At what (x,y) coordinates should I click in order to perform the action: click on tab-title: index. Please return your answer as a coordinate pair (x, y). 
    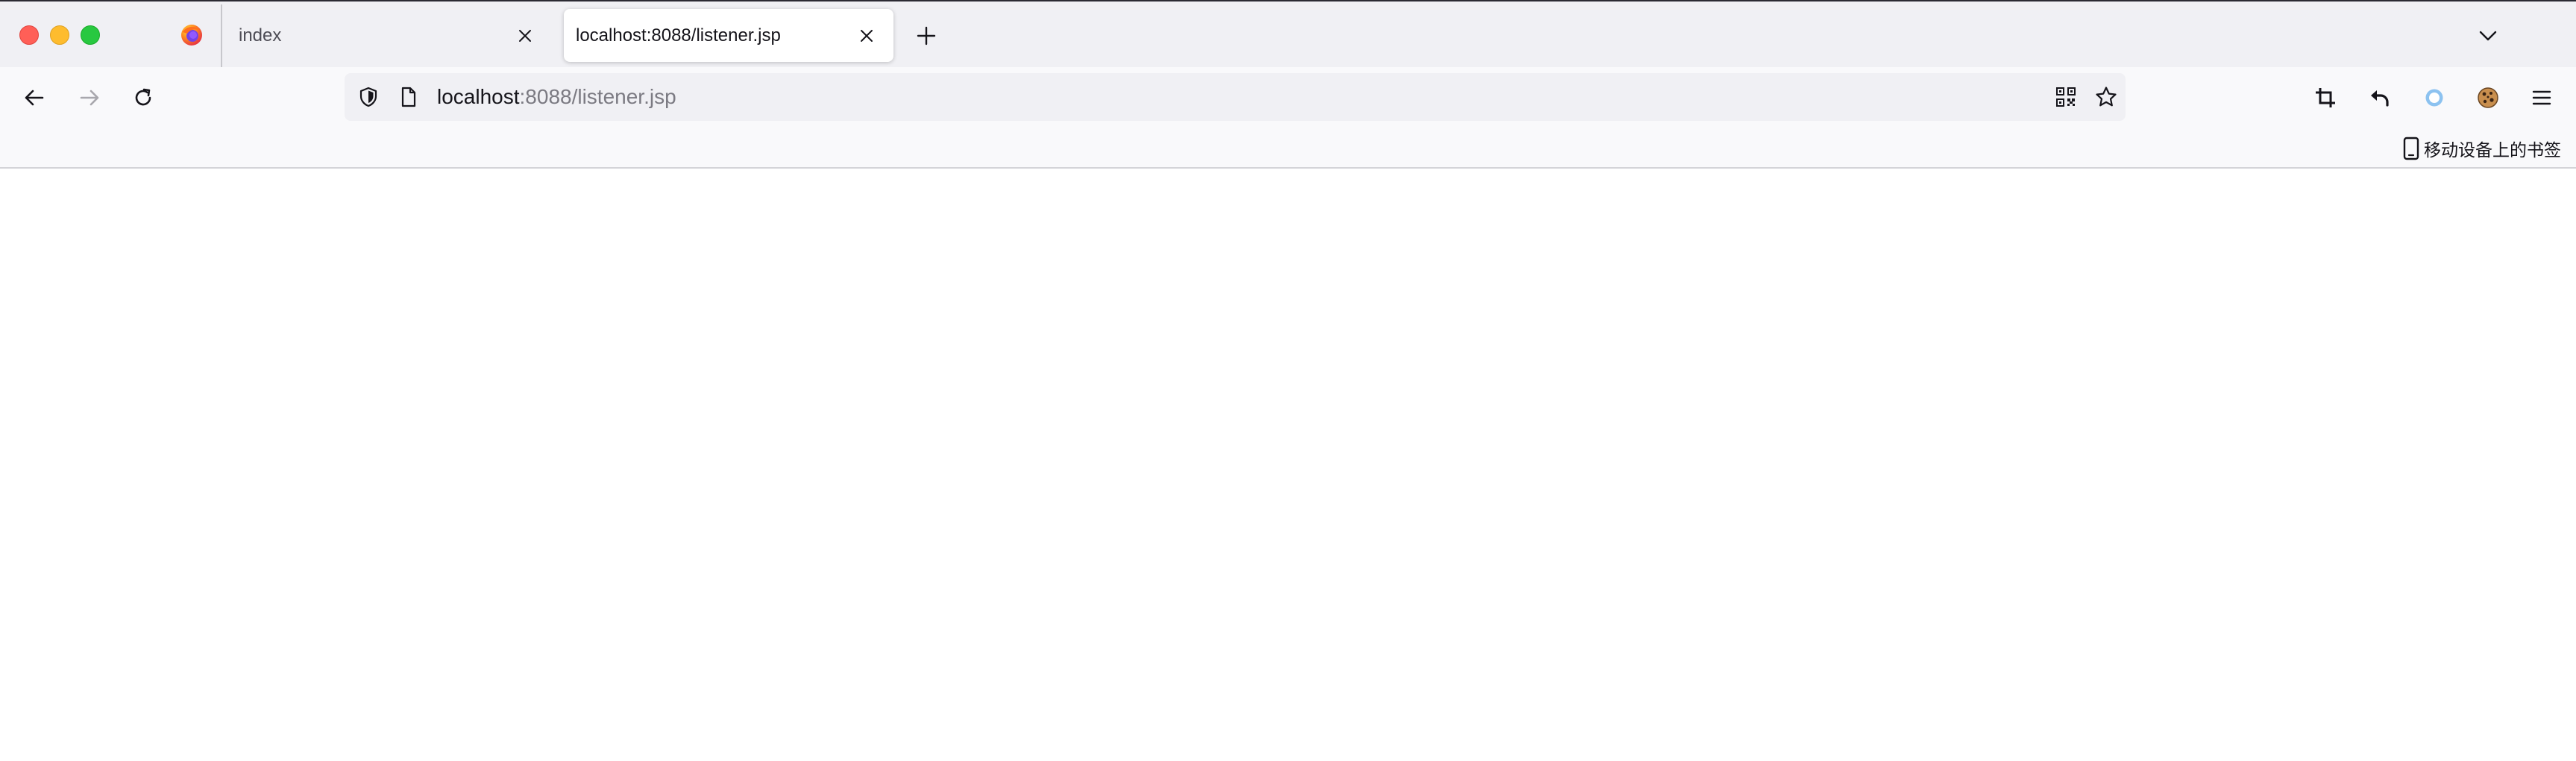
    Looking at the image, I should click on (260, 35).